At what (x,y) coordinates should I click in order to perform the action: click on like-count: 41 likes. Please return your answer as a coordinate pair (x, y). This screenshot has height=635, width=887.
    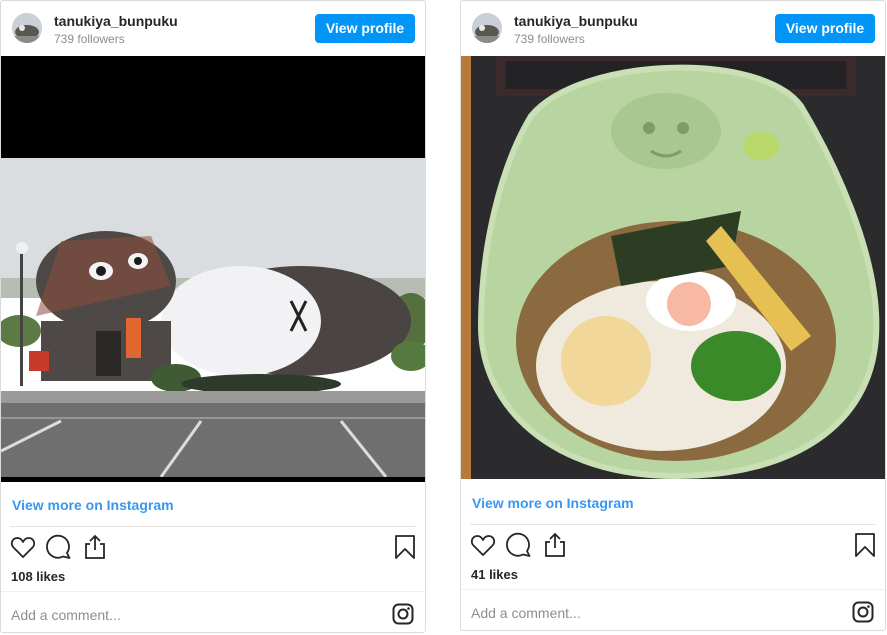
    Looking at the image, I should click on (494, 574).